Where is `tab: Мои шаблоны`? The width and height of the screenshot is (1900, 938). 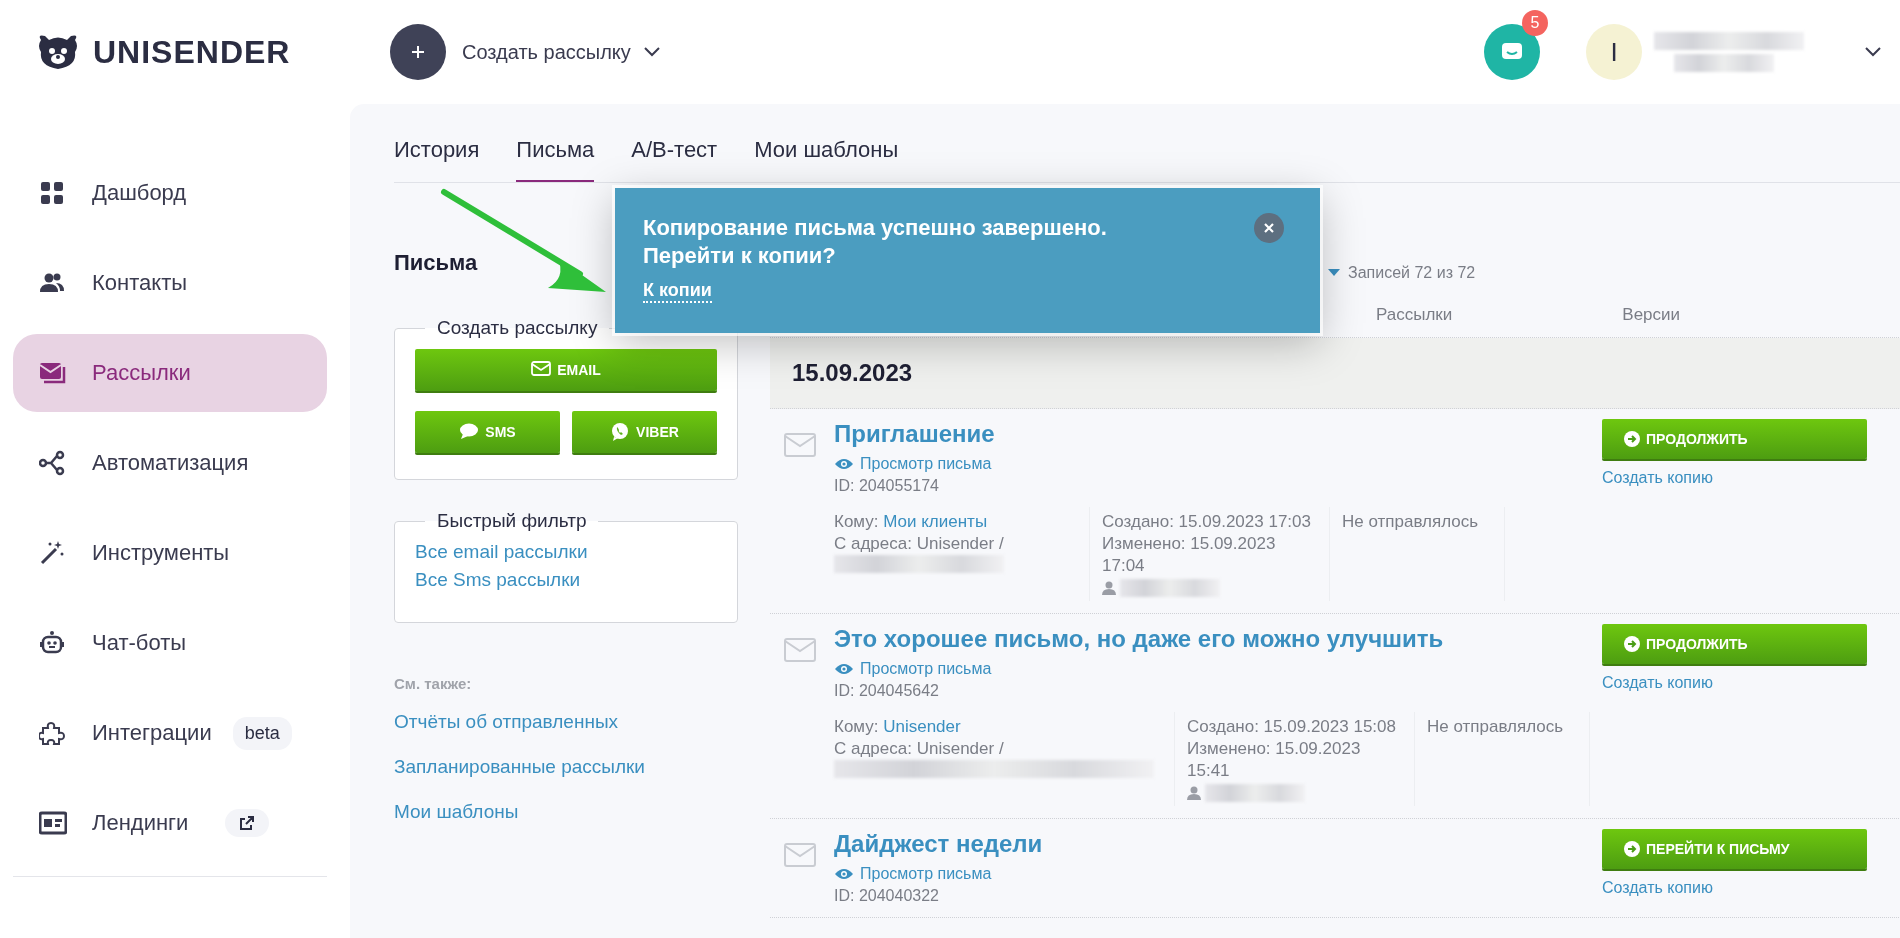
tab: Мои шаблоны is located at coordinates (826, 159).